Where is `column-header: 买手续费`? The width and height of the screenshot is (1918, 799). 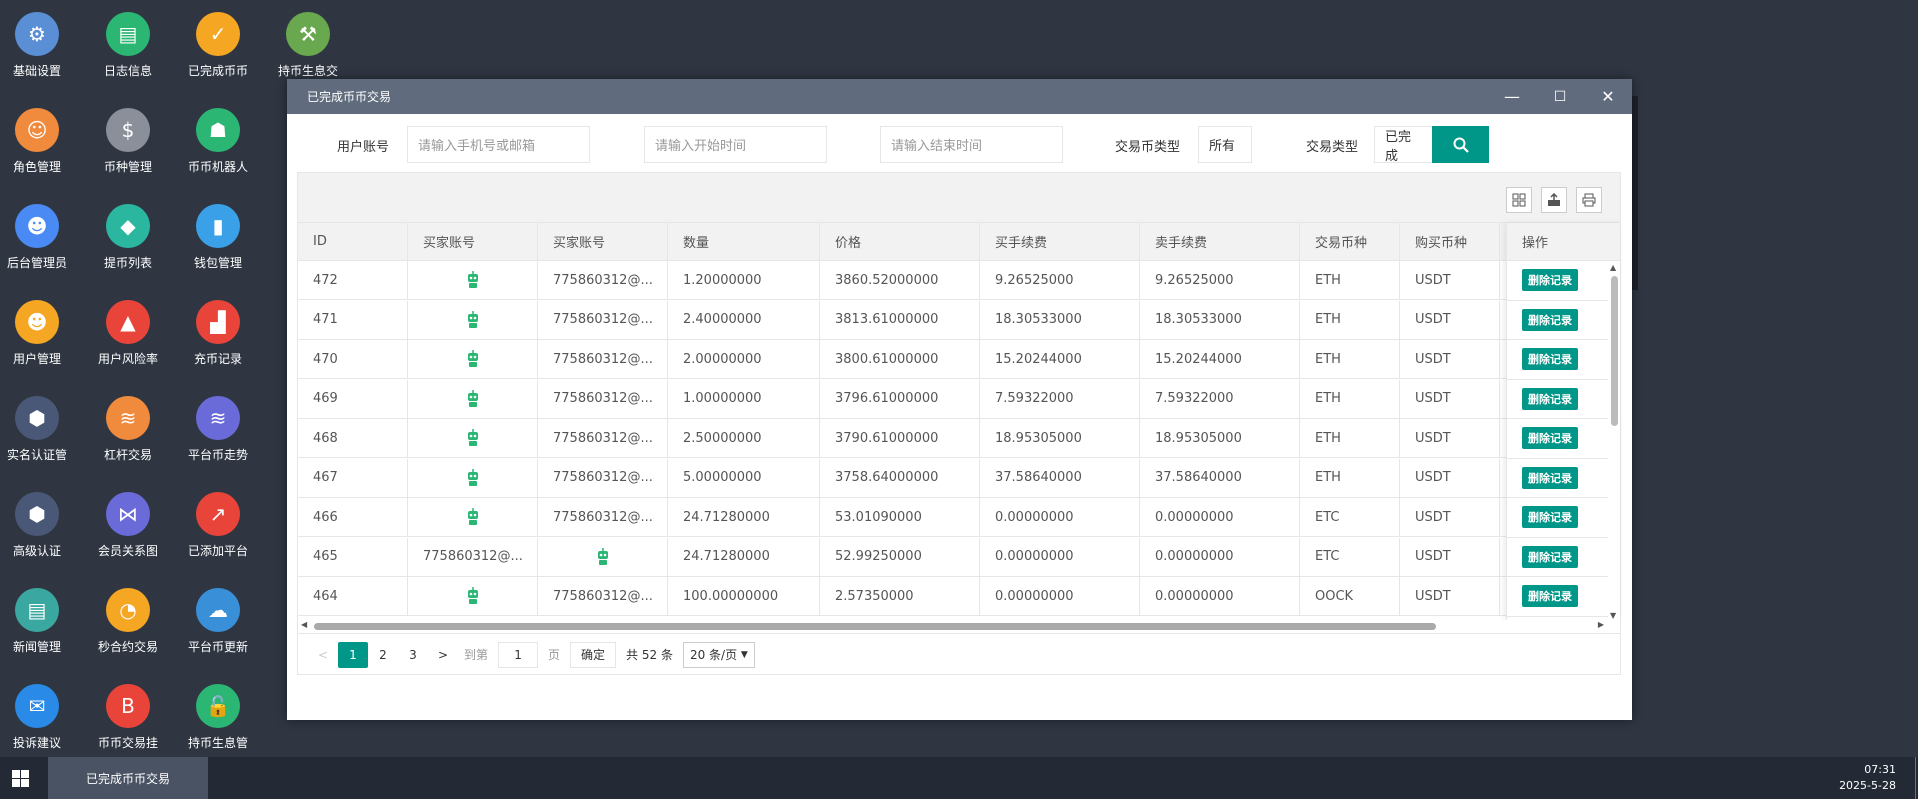 column-header: 买手续费 is located at coordinates (1060, 241).